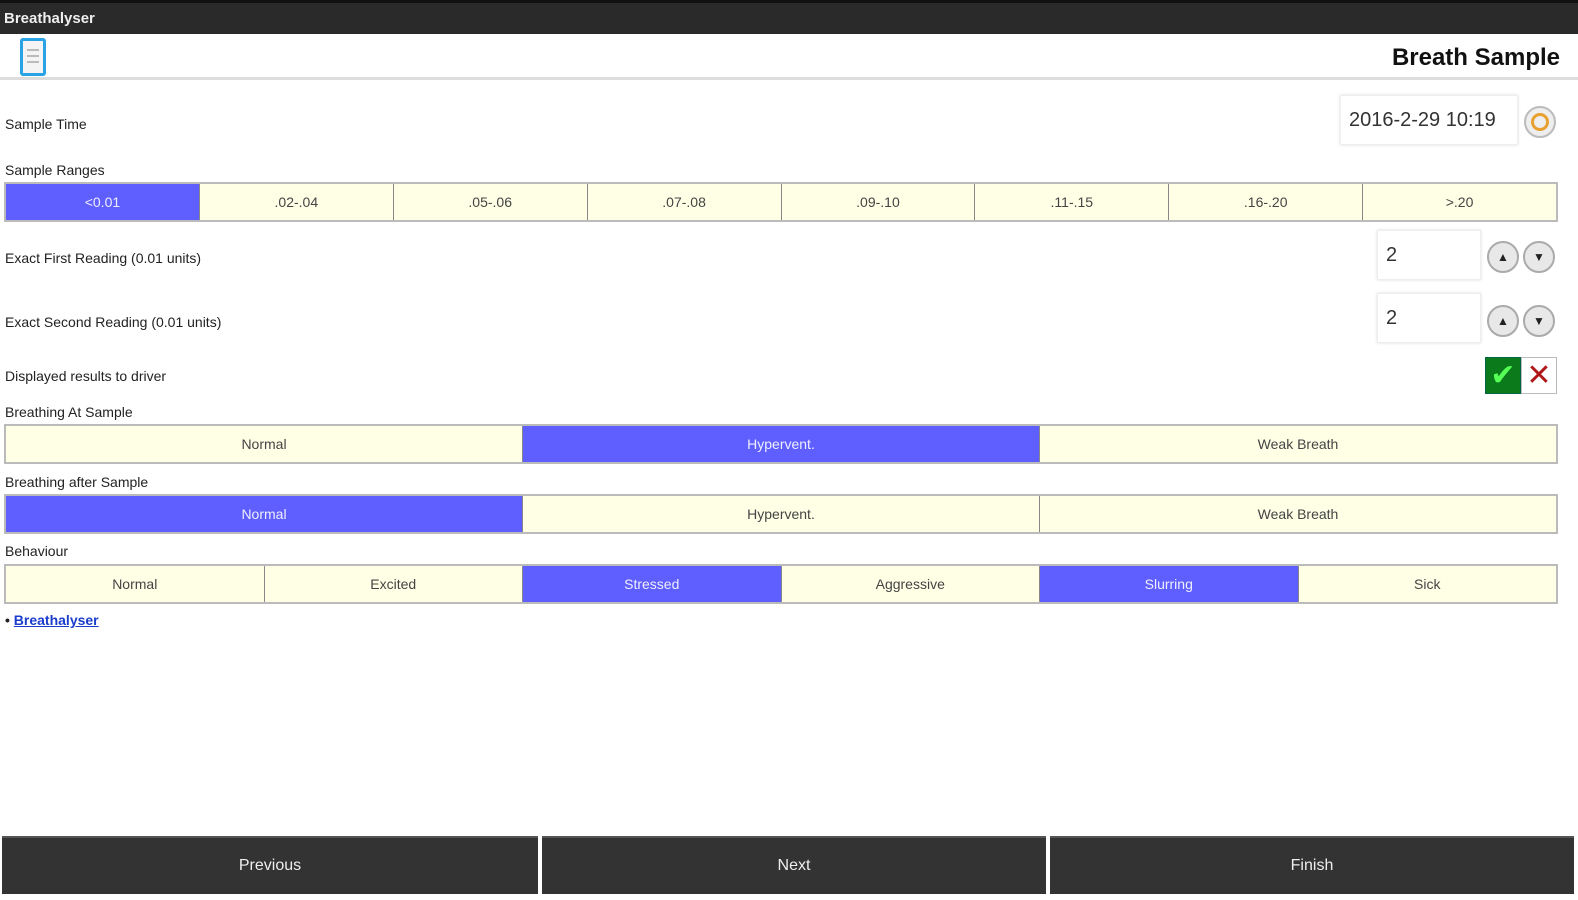 The width and height of the screenshot is (1578, 900). I want to click on second-reading-increment-button: ▲, so click(1503, 321).